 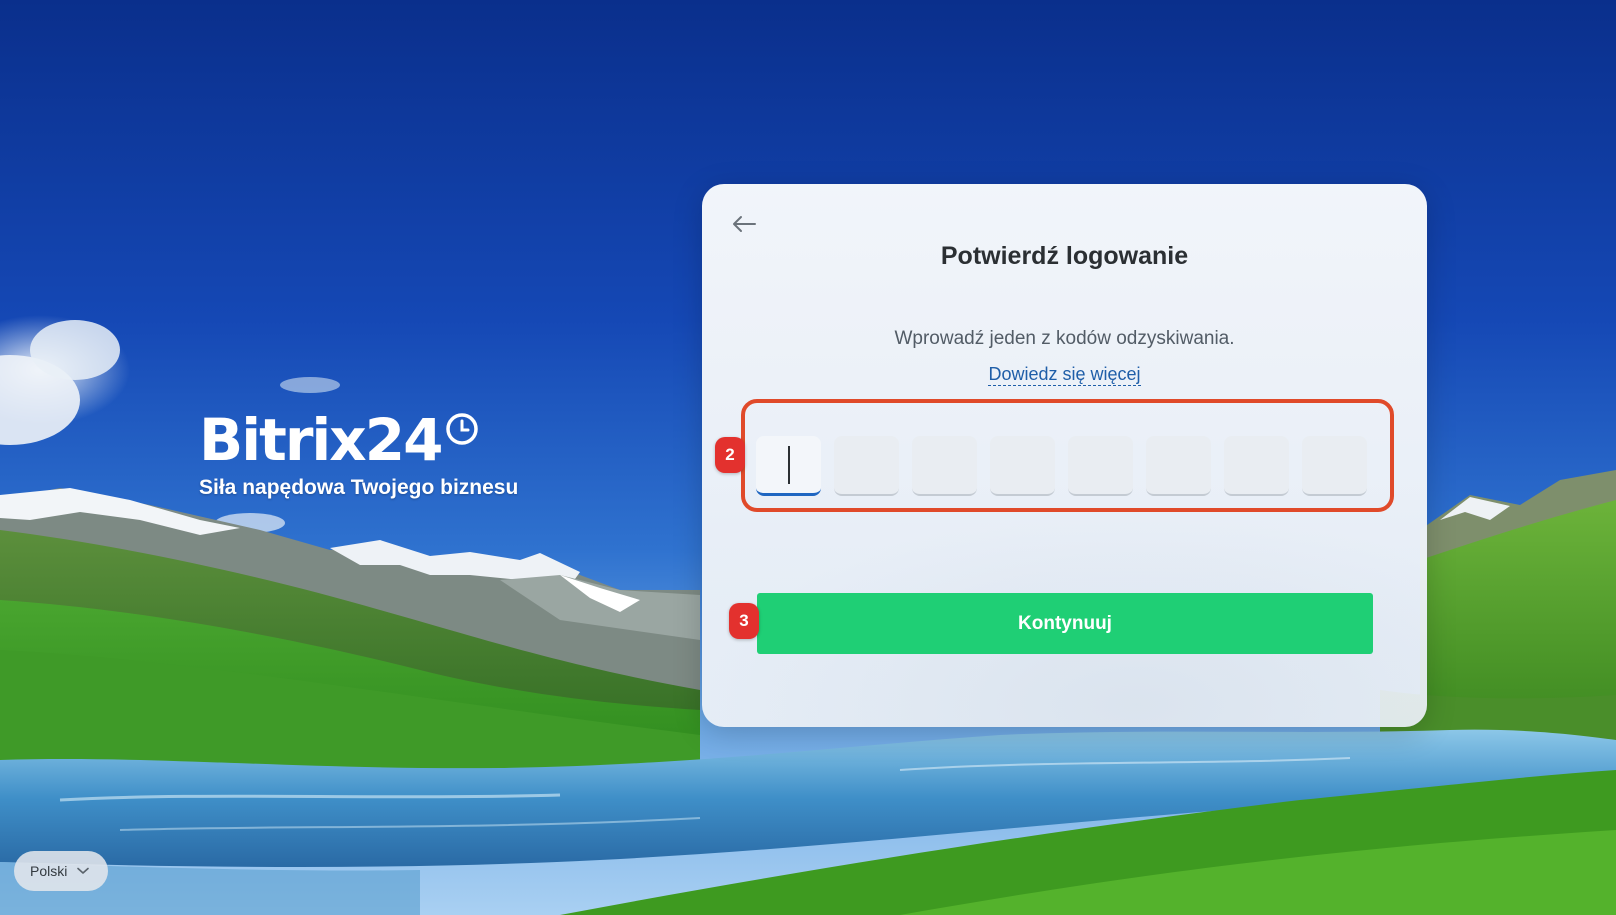 I want to click on brand-tagline: Siła napędowa Twojego biznesu, so click(x=359, y=487).